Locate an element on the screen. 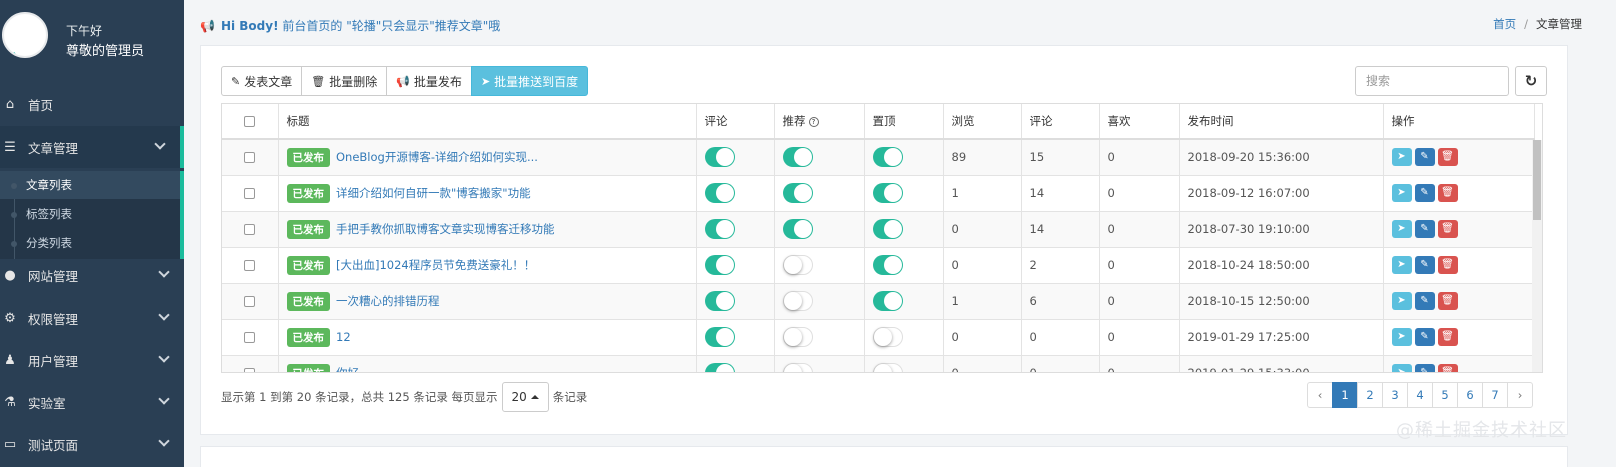  page-2-button: 2 is located at coordinates (1370, 395).